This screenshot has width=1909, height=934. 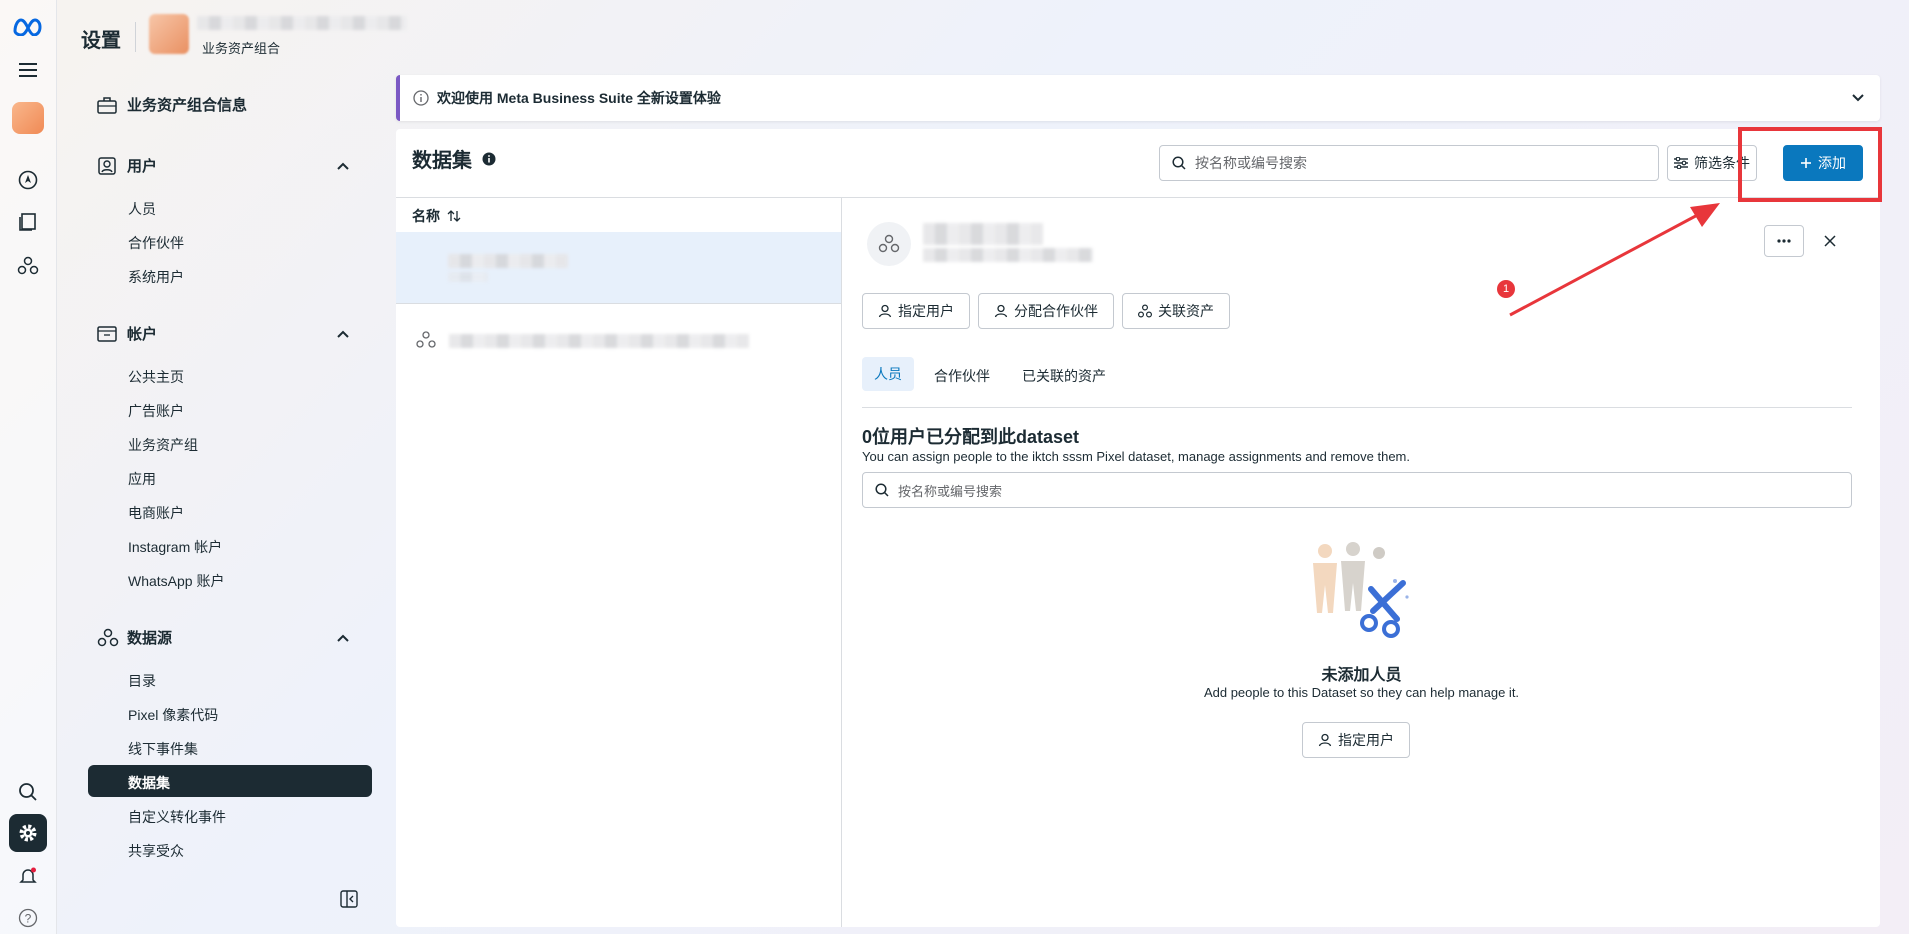 What do you see at coordinates (1830, 241) in the screenshot?
I see `close-icon` at bounding box center [1830, 241].